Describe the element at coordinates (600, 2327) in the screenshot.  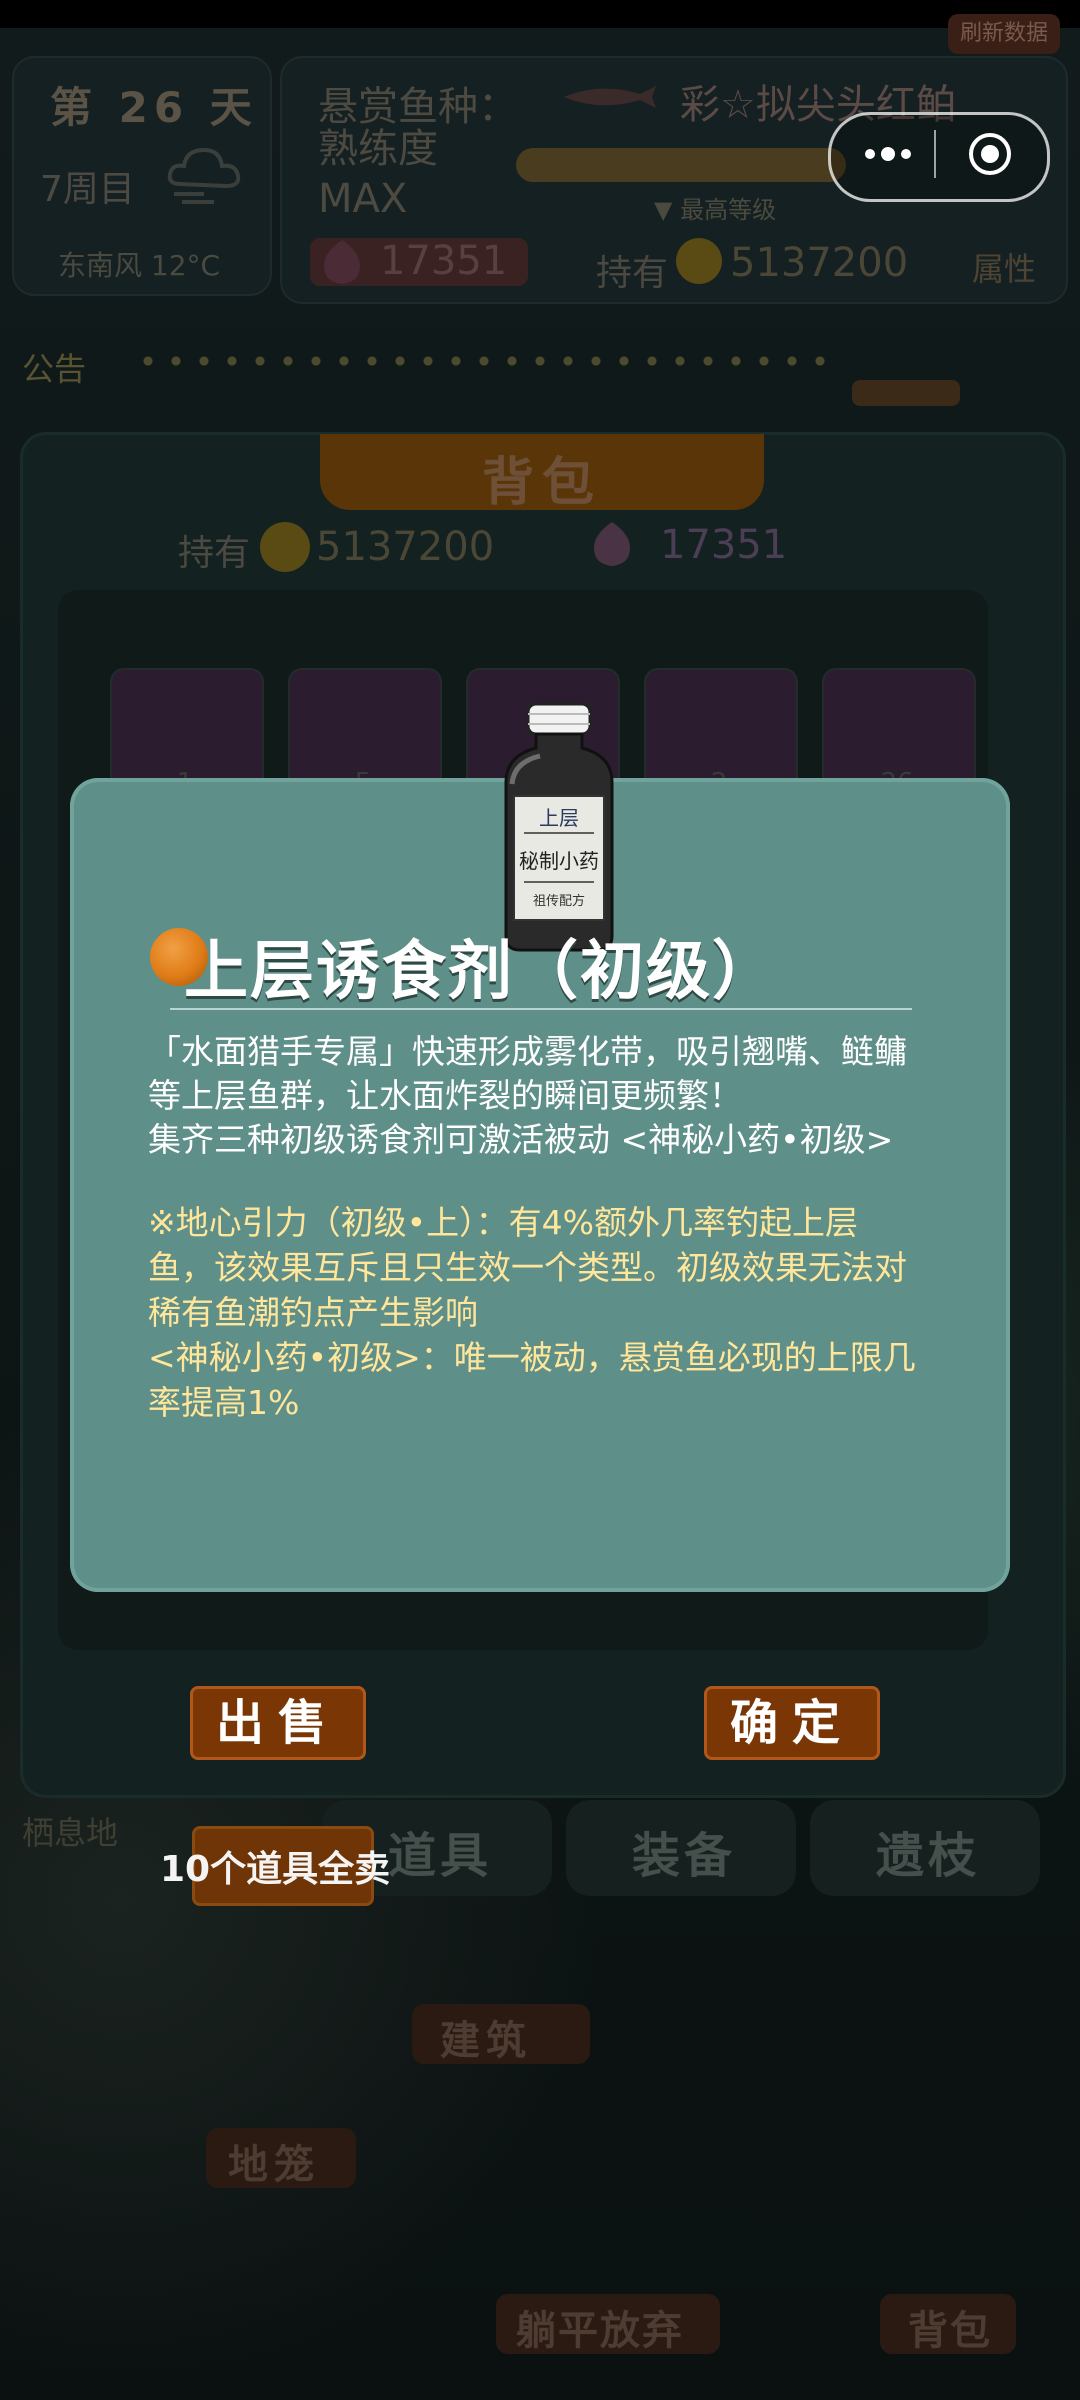
I see `giveup-button: 躺平放弃` at that location.